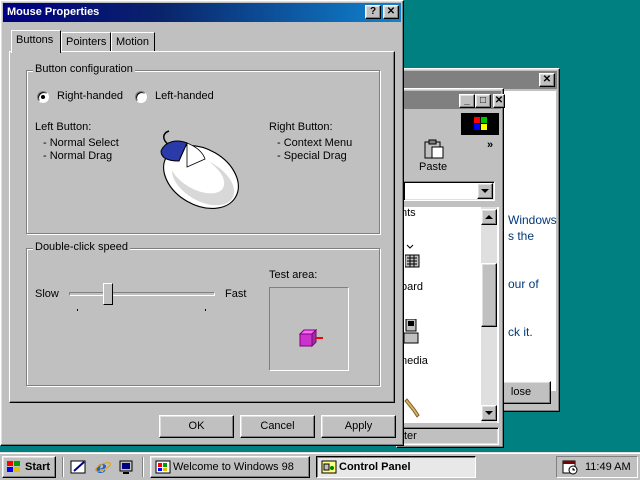 Image resolution: width=640 pixels, height=480 pixels. I want to click on slider-fast-label: Fast, so click(236, 294).